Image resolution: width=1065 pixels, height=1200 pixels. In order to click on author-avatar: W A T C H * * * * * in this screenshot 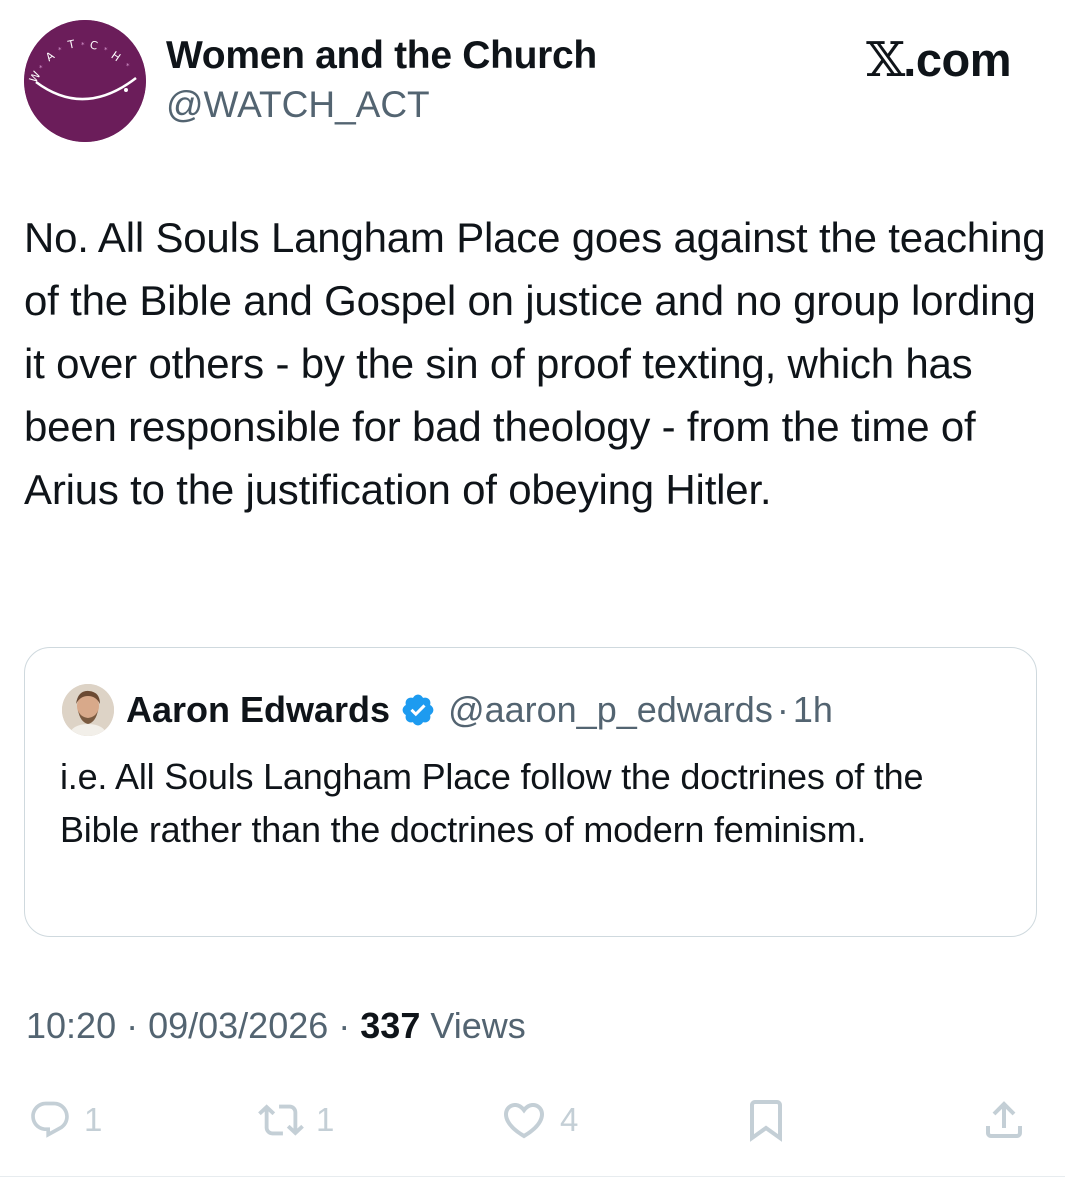, I will do `click(85, 81)`.